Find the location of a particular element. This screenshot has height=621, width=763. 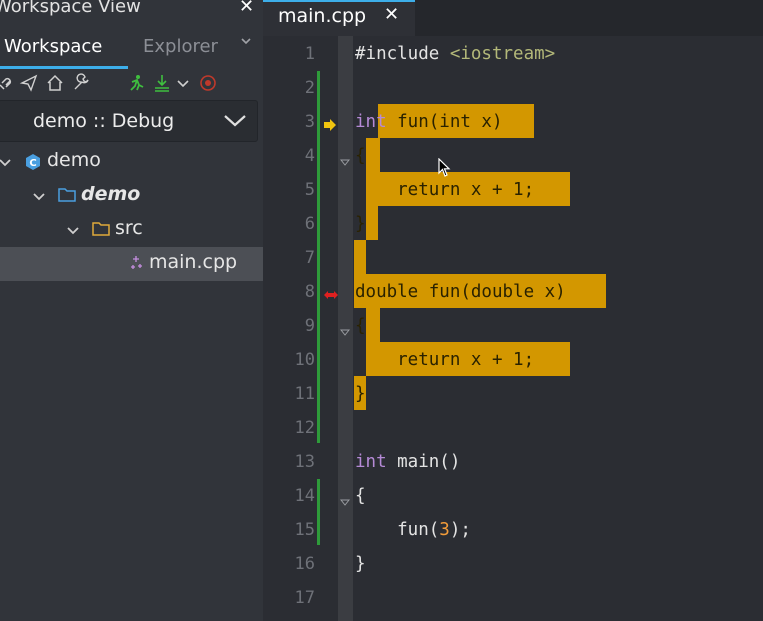

link-icon is located at coordinates (8, 83).